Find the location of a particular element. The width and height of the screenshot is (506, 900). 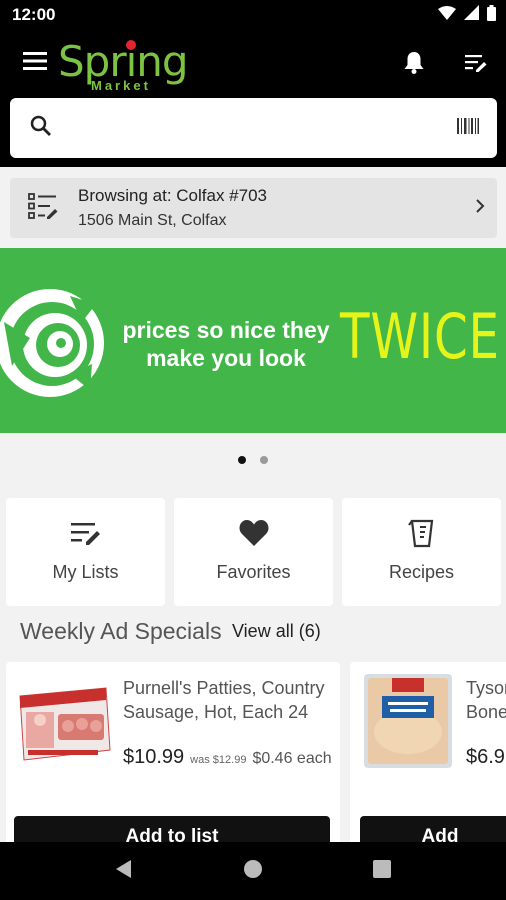

shopping-list-button is located at coordinates (476, 65).